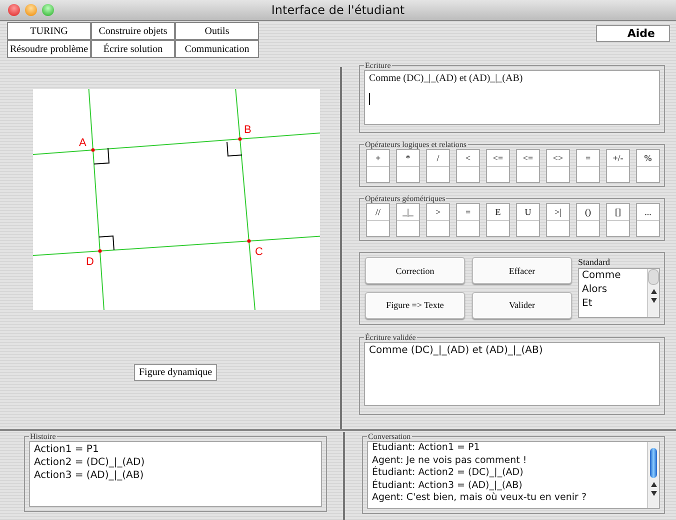  I want to click on conversation-line: Agent: Je ne vois pas comment !, so click(450, 460).